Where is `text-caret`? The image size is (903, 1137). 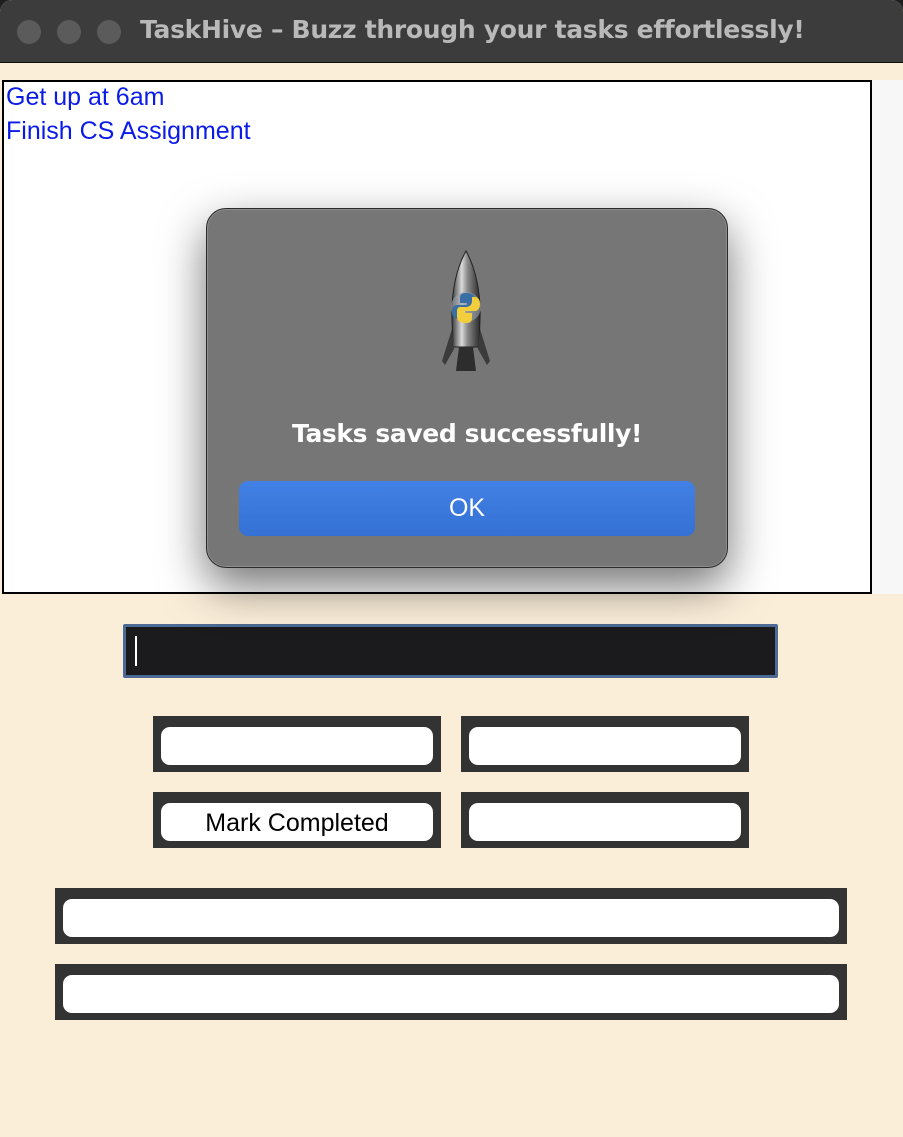 text-caret is located at coordinates (136, 651).